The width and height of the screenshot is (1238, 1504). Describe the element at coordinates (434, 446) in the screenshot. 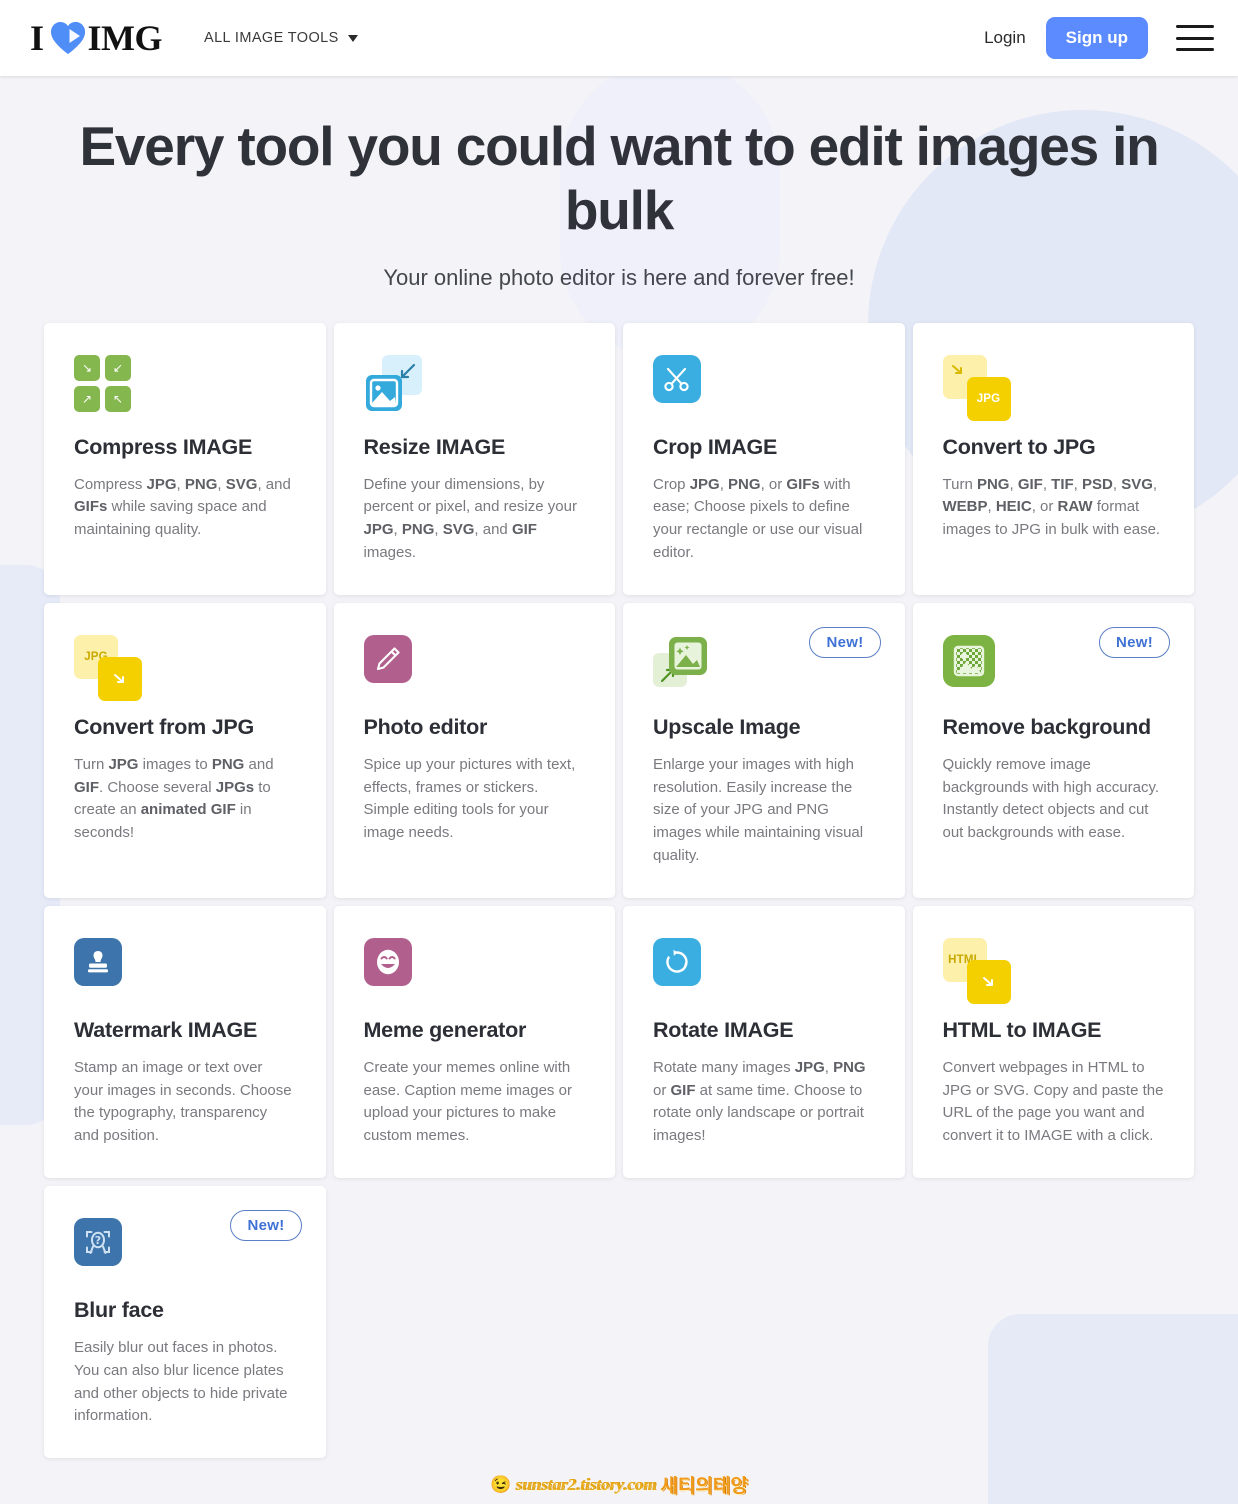

I see `tool-title: Resize IMAGE` at that location.